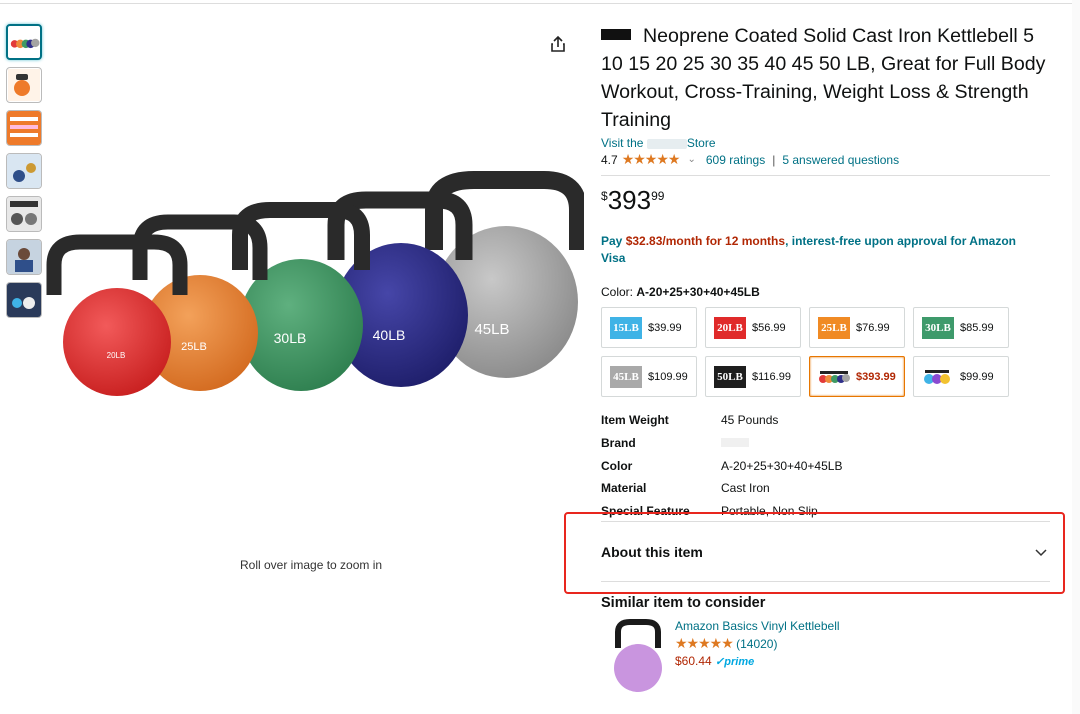 The image size is (1080, 714). I want to click on kettlebell-label-40: 40LB, so click(389, 335).